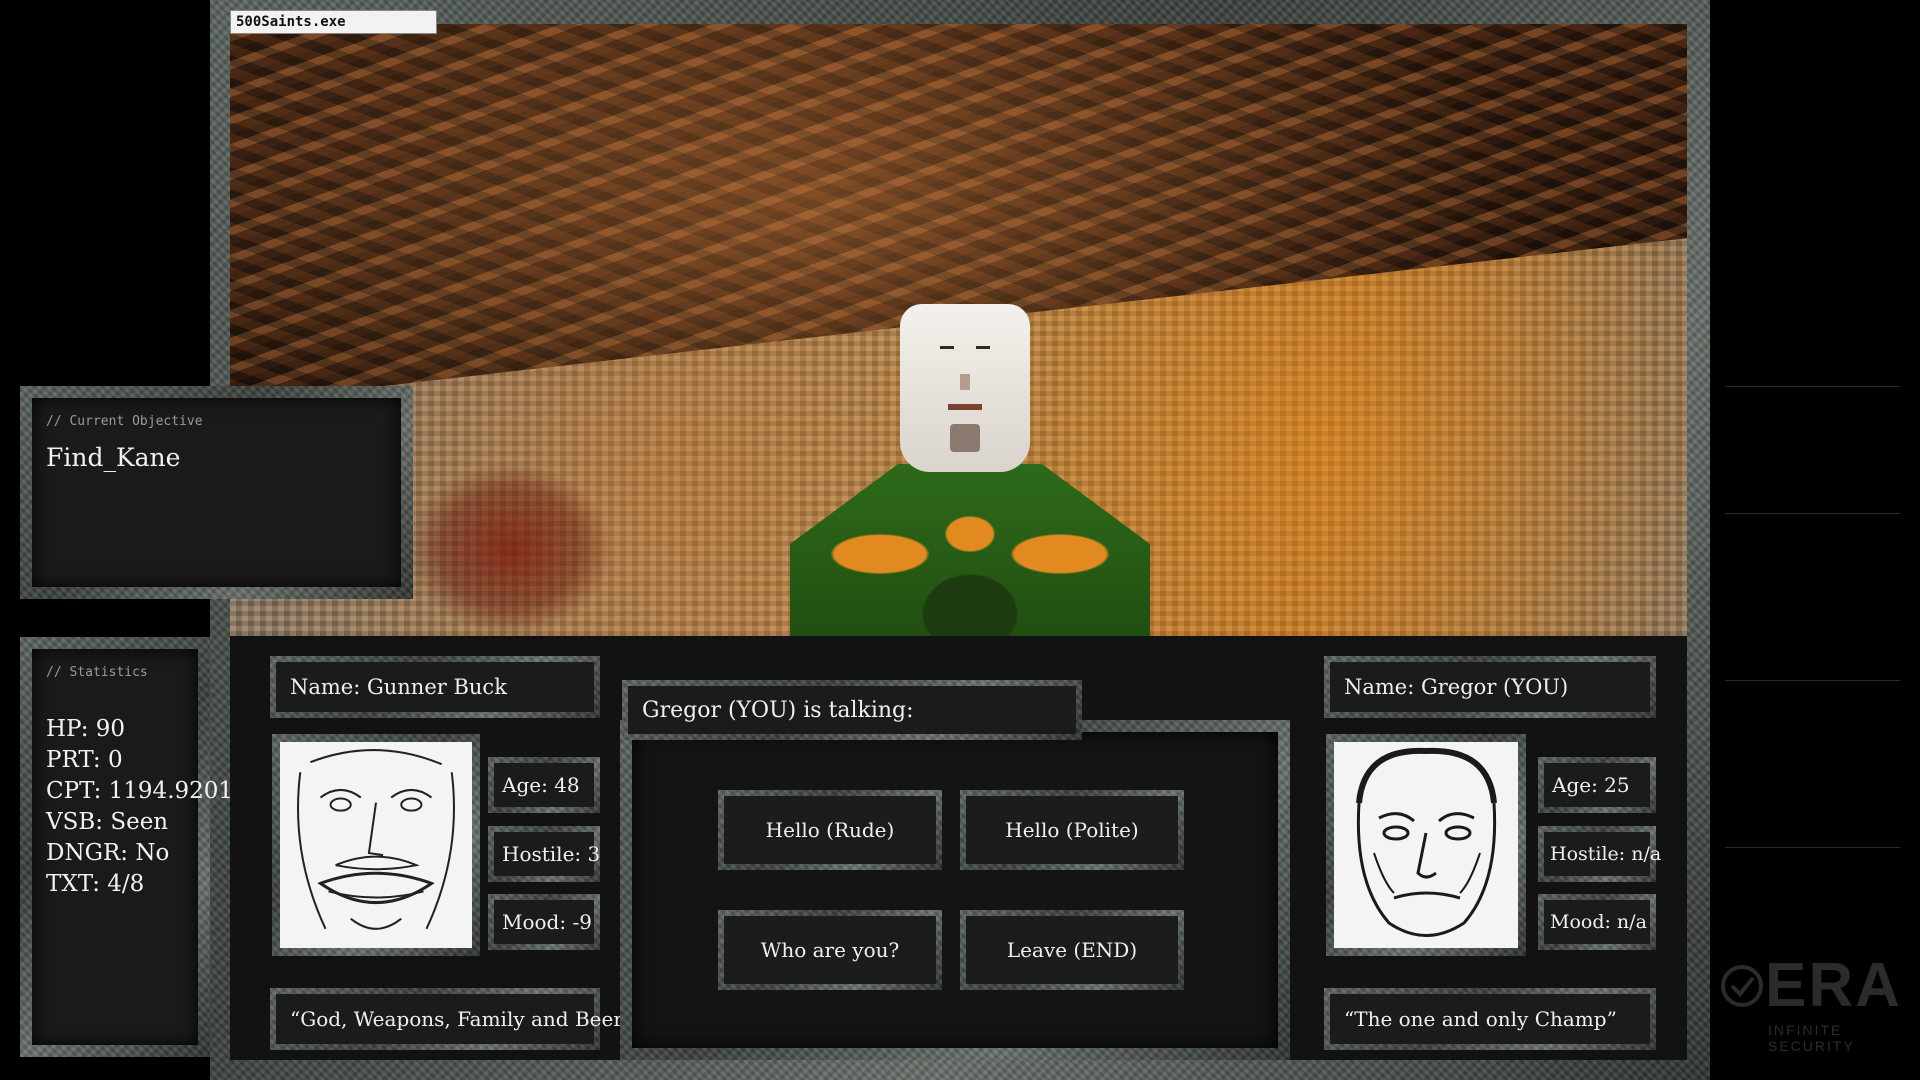 The height and width of the screenshot is (1080, 1920). I want to click on player-quote: “The one and only Champ”, so click(1490, 1019).